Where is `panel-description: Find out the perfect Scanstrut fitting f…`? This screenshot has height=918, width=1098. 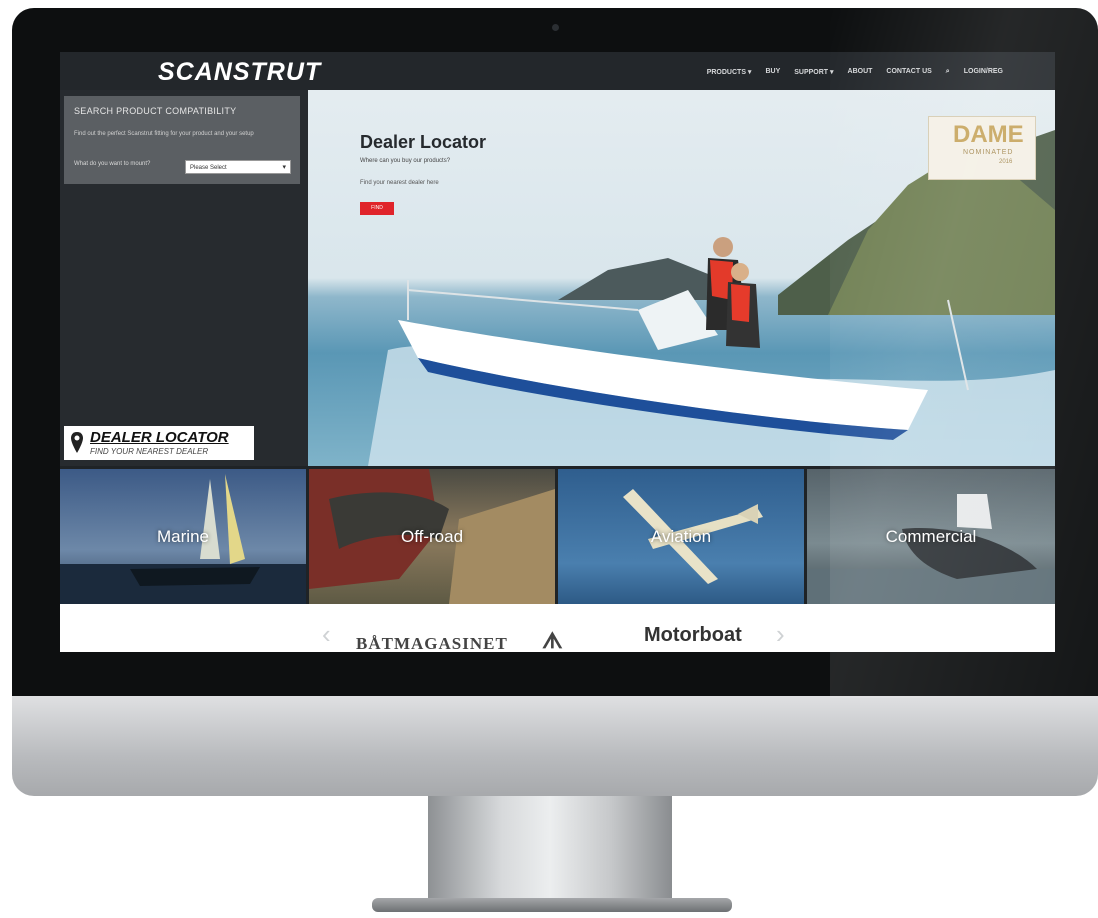
panel-description: Find out the perfect Scanstrut fitting f… is located at coordinates (164, 134).